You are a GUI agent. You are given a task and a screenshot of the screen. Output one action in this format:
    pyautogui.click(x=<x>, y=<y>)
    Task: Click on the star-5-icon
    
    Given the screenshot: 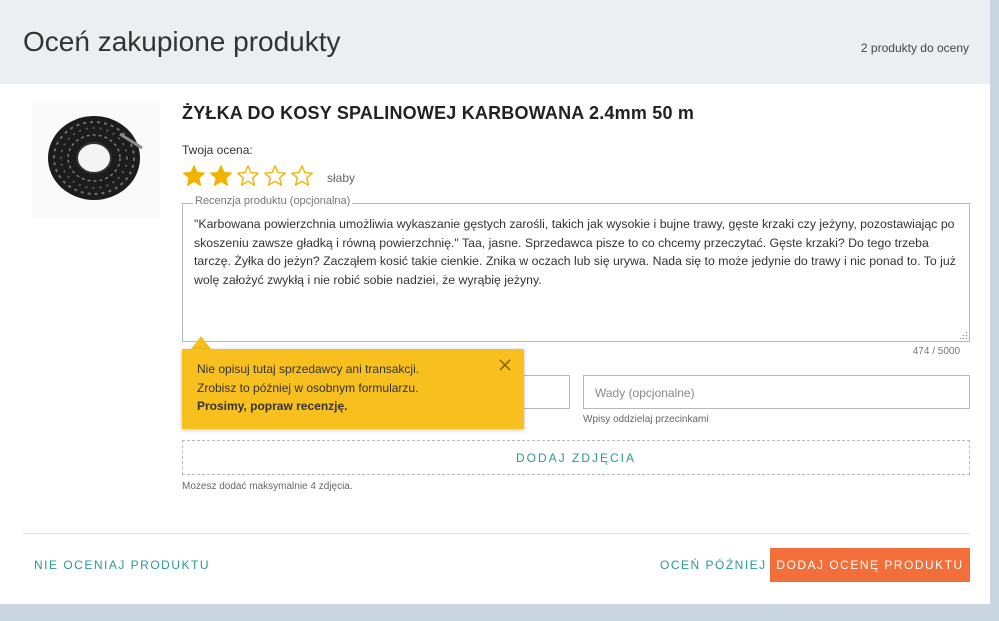 What is the action you would take?
    pyautogui.click(x=303, y=178)
    